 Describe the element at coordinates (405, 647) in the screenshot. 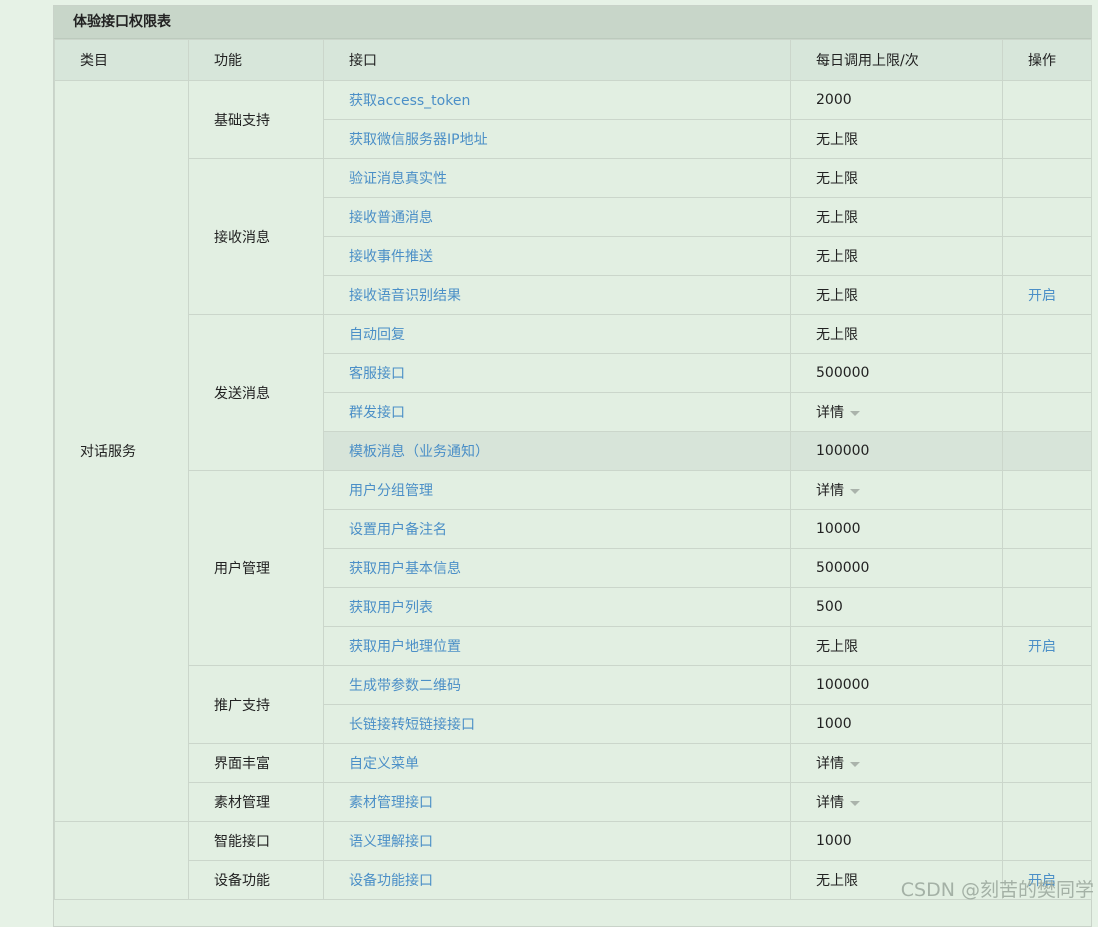

I see `api-link: 获取用户地理位置` at that location.